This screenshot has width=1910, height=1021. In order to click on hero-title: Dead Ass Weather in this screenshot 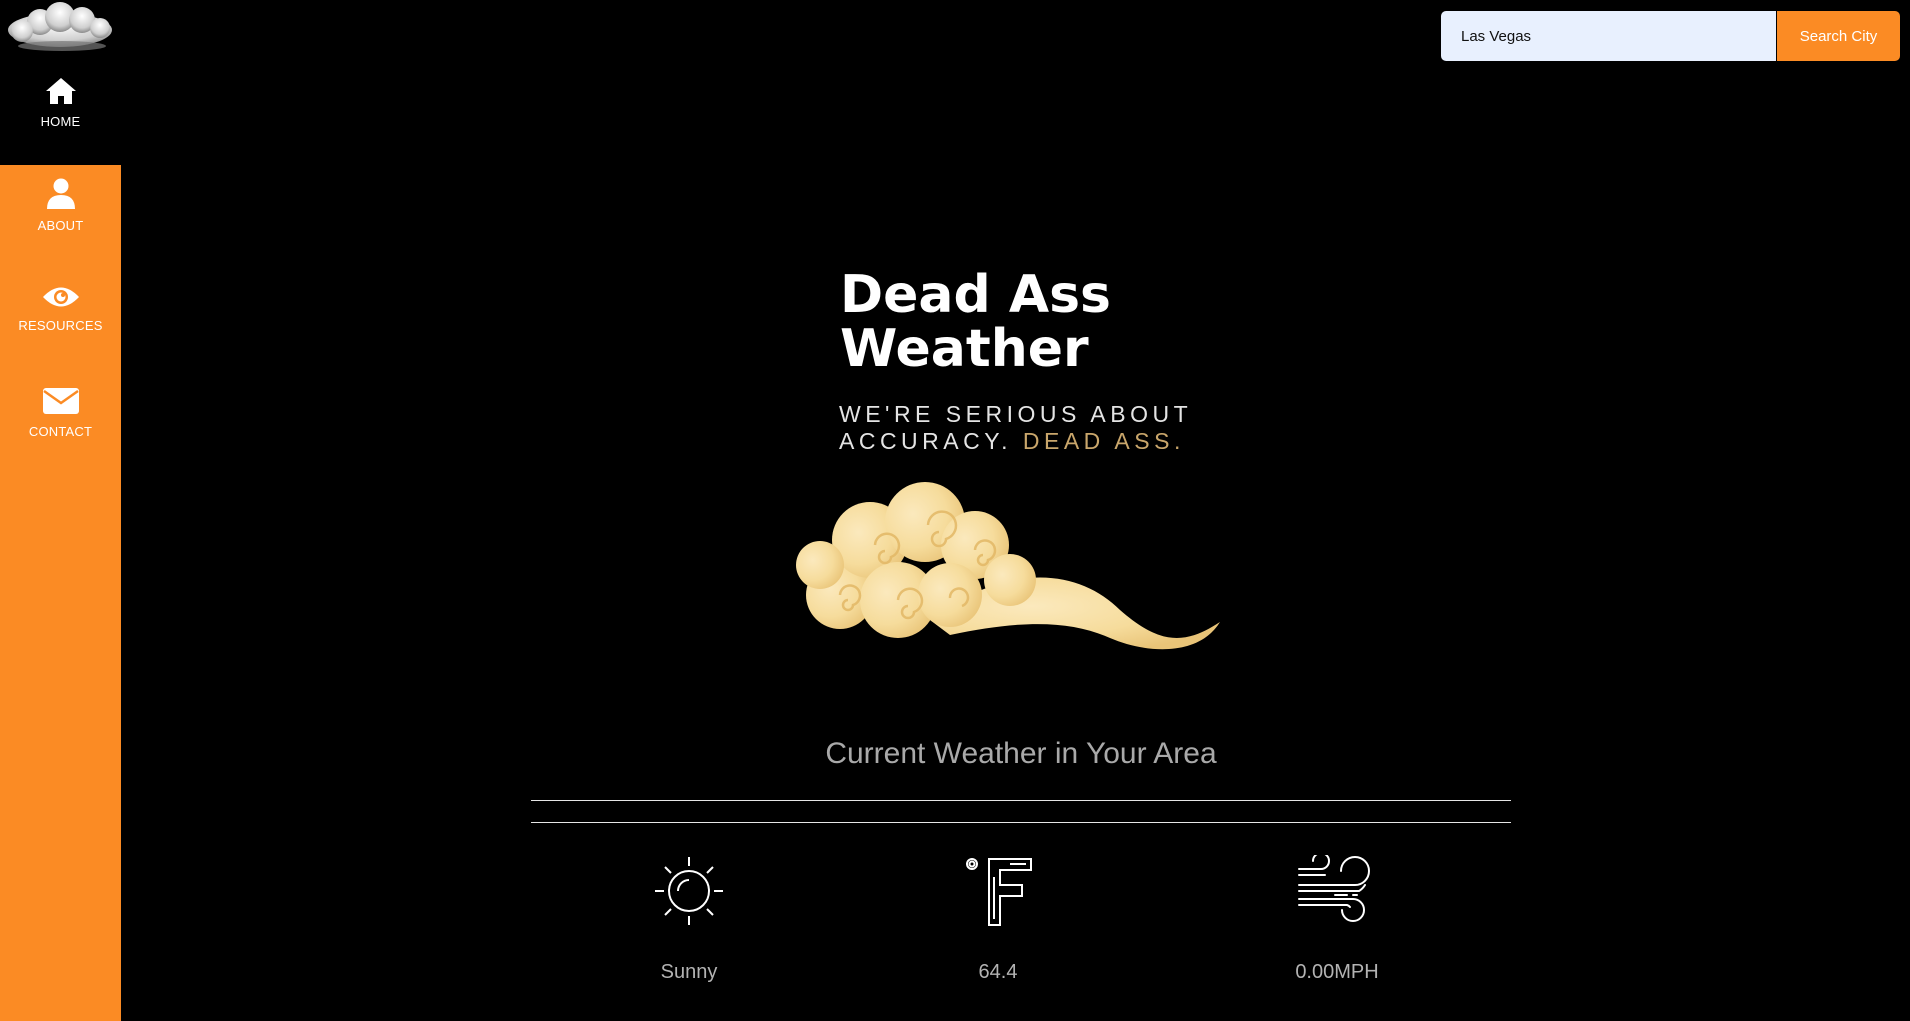, I will do `click(1030, 322)`.